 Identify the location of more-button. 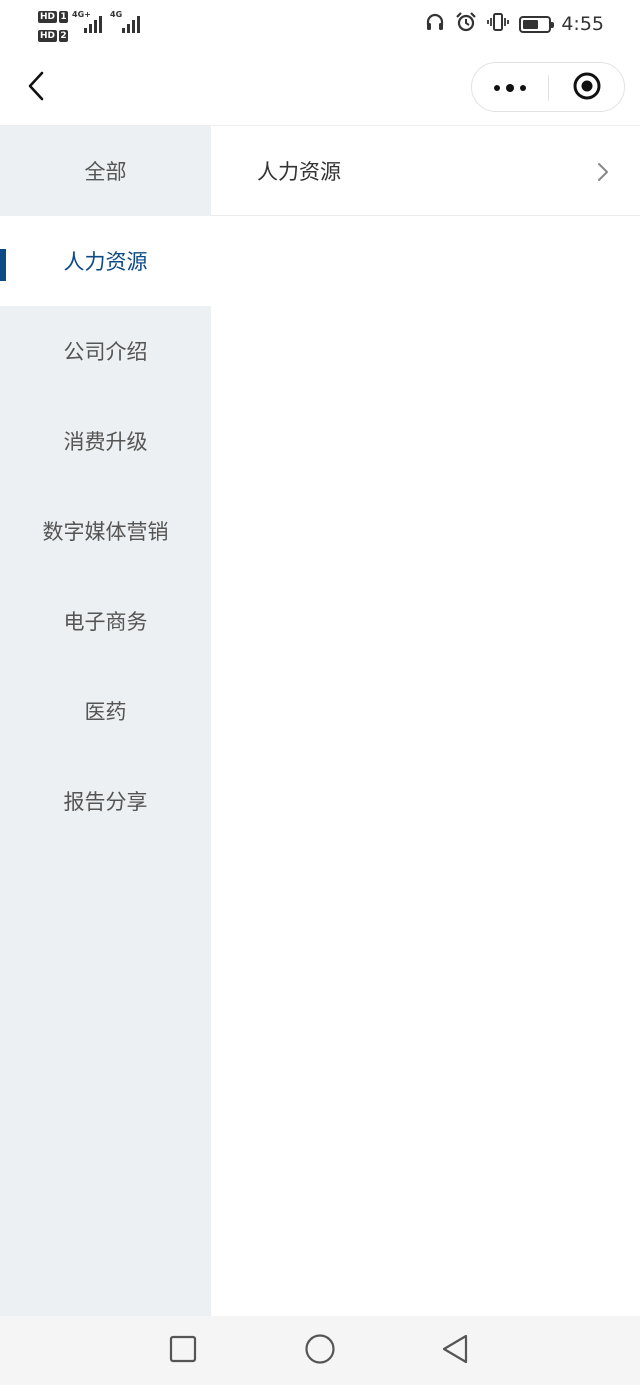
(510, 88).